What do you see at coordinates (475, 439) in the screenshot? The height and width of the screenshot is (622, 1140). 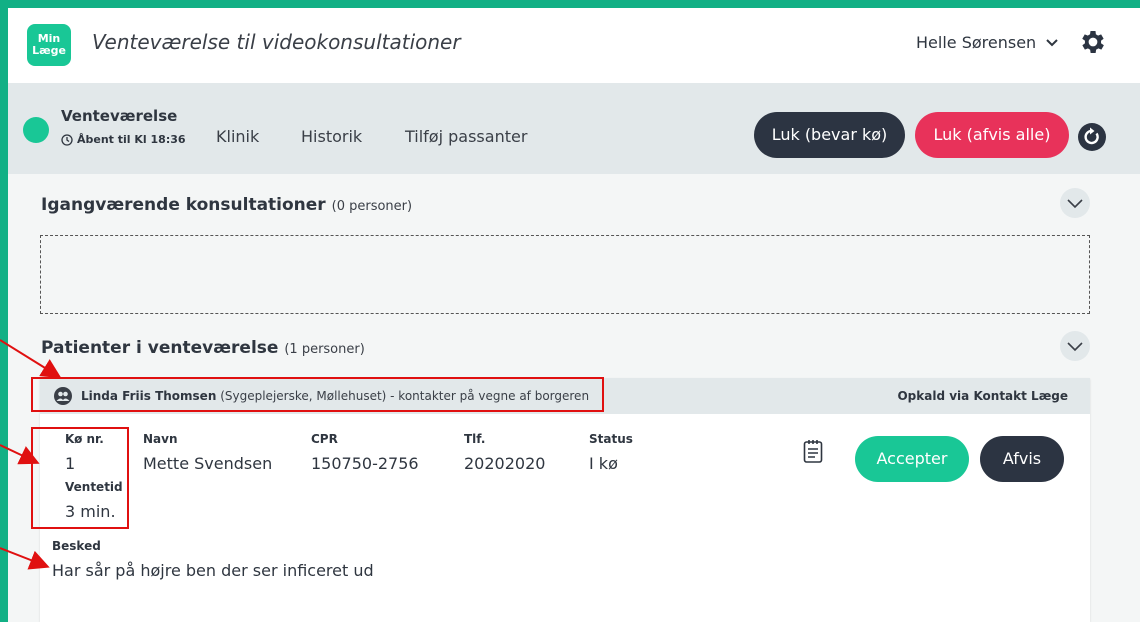 I see `phone-label: Tlf.` at bounding box center [475, 439].